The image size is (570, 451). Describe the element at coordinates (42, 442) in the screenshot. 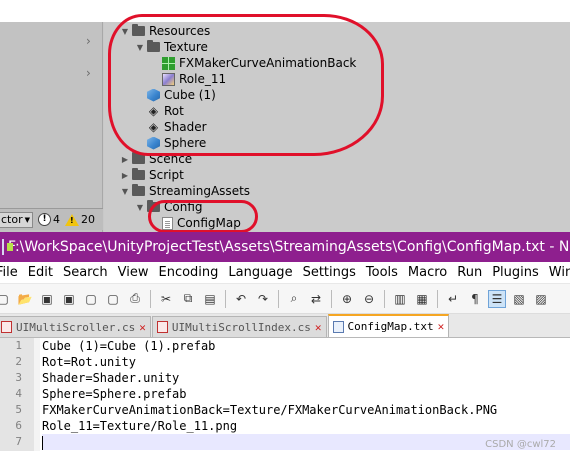

I see `text-caret` at that location.